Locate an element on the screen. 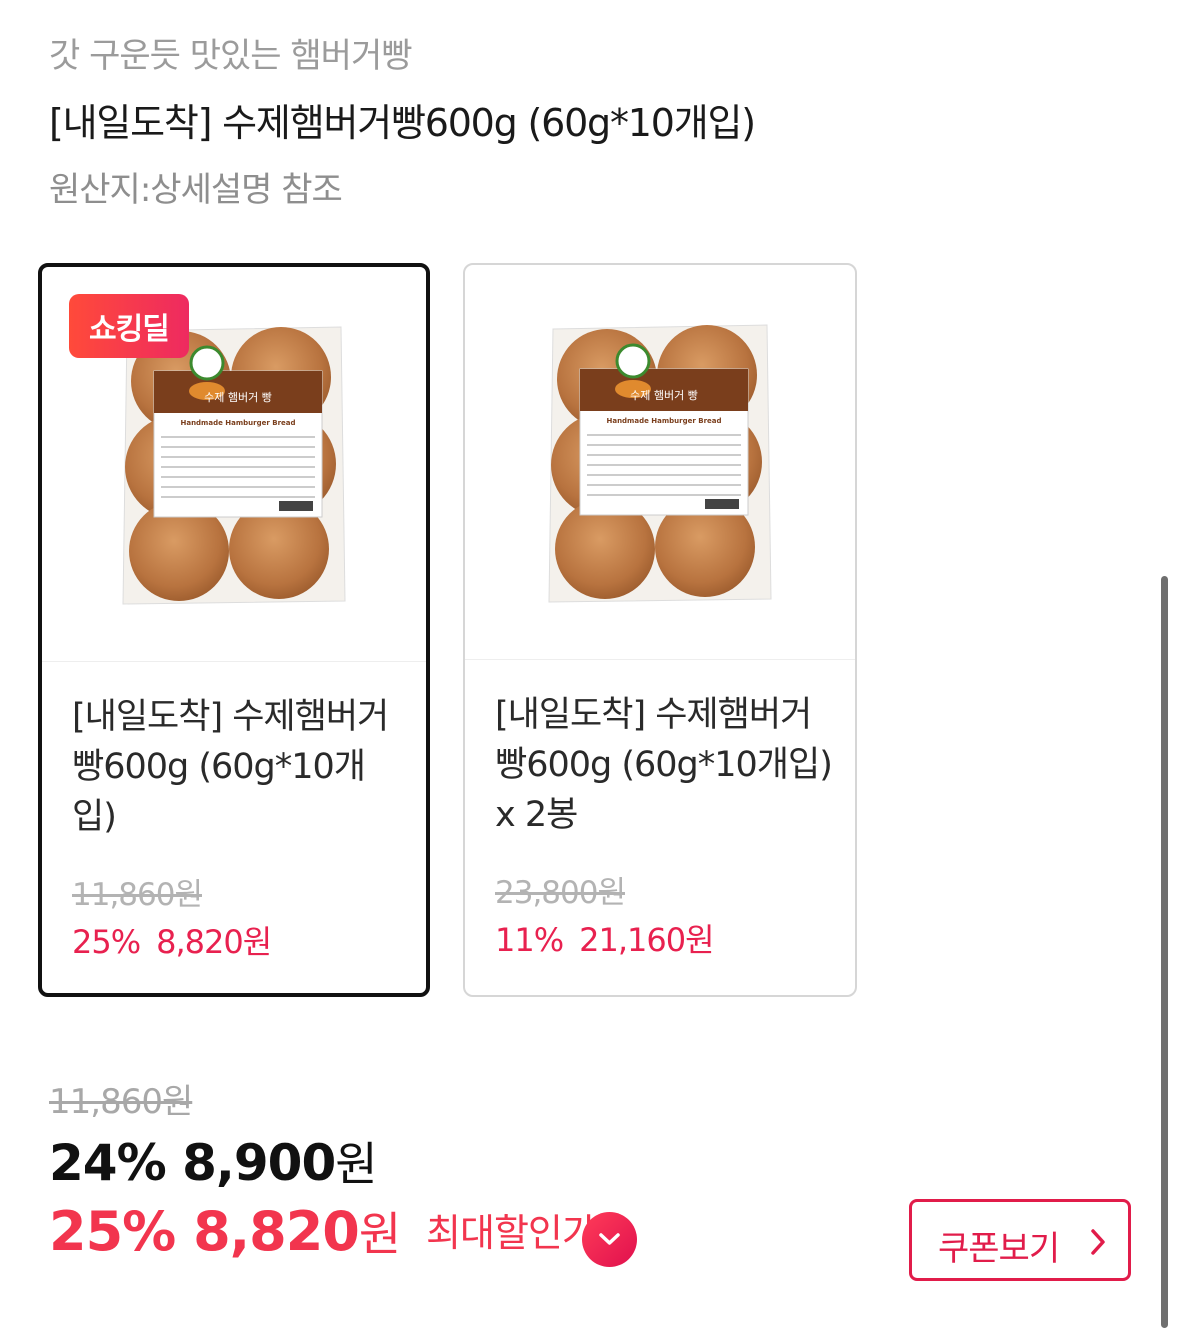 The width and height of the screenshot is (1179, 1329). best-price-toggle-button is located at coordinates (609, 1239).